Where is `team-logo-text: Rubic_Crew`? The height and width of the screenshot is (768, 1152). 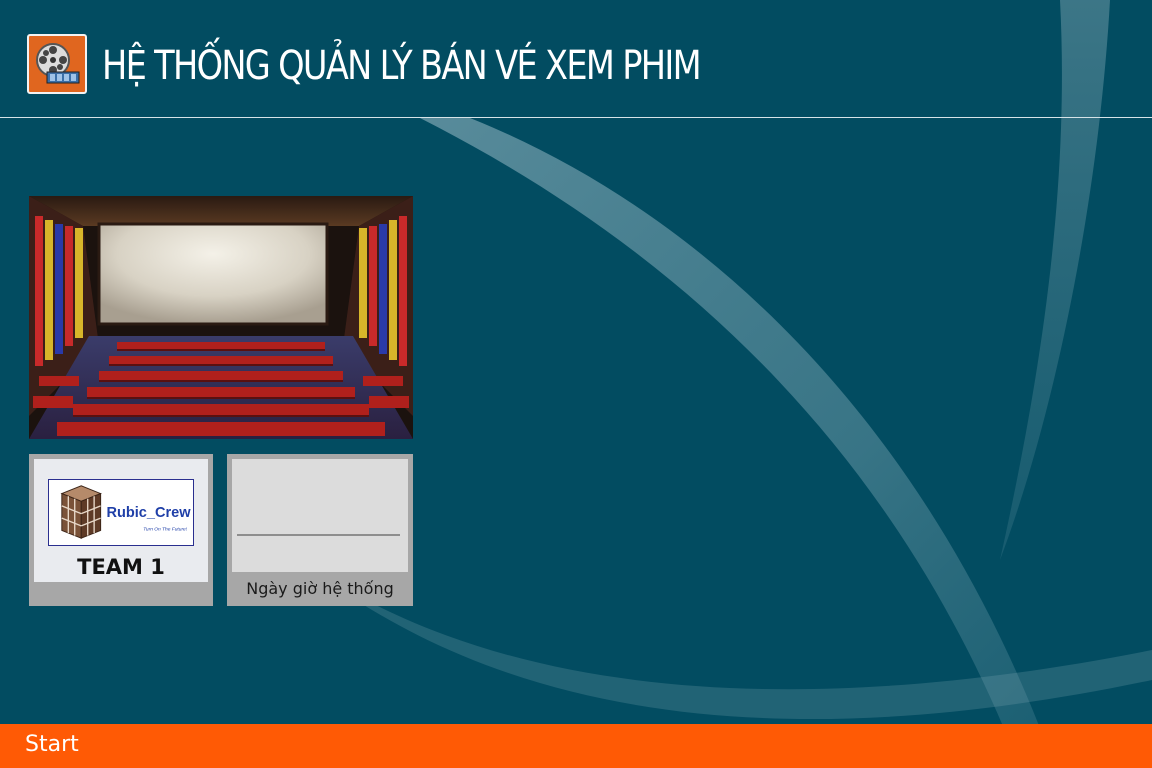 team-logo-text: Rubic_Crew is located at coordinates (148, 513).